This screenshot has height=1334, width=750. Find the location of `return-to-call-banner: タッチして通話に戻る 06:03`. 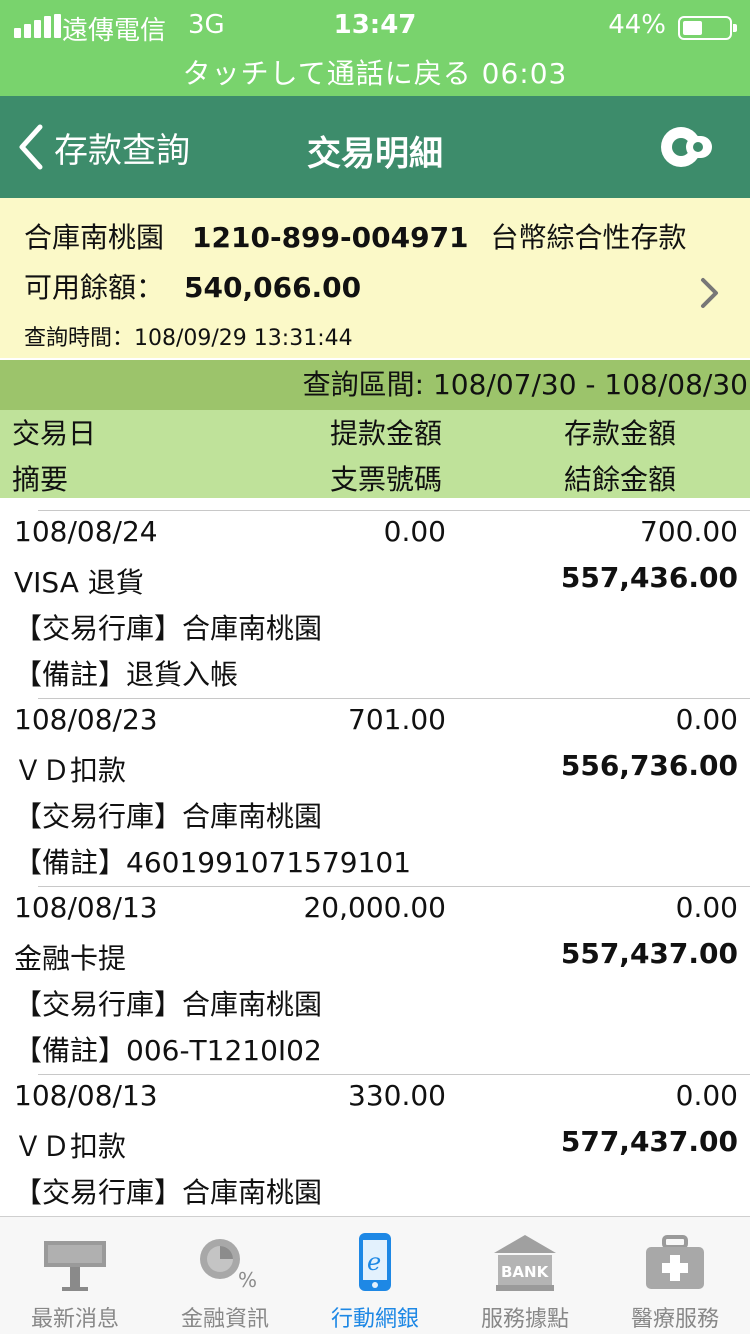

return-to-call-banner: タッチして通話に戻る 06:03 is located at coordinates (375, 72).